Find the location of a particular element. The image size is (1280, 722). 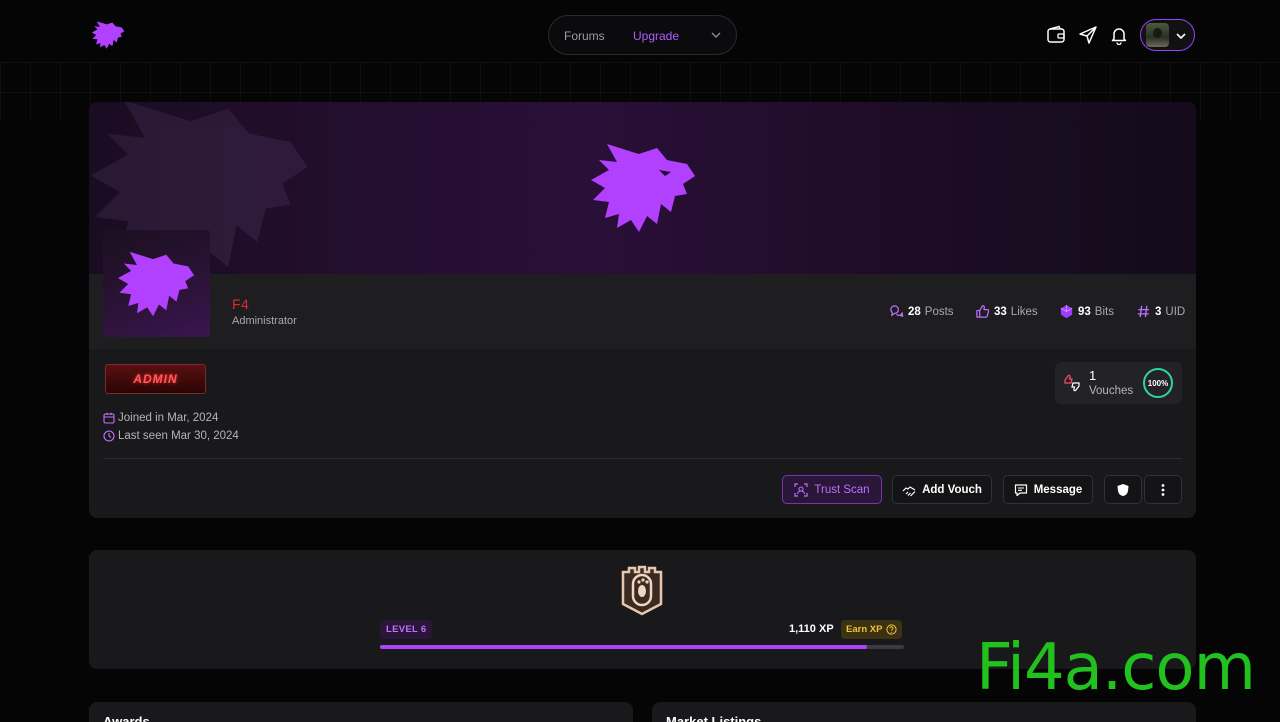

top-navigation: Forums Upgrade is located at coordinates (640, 35).